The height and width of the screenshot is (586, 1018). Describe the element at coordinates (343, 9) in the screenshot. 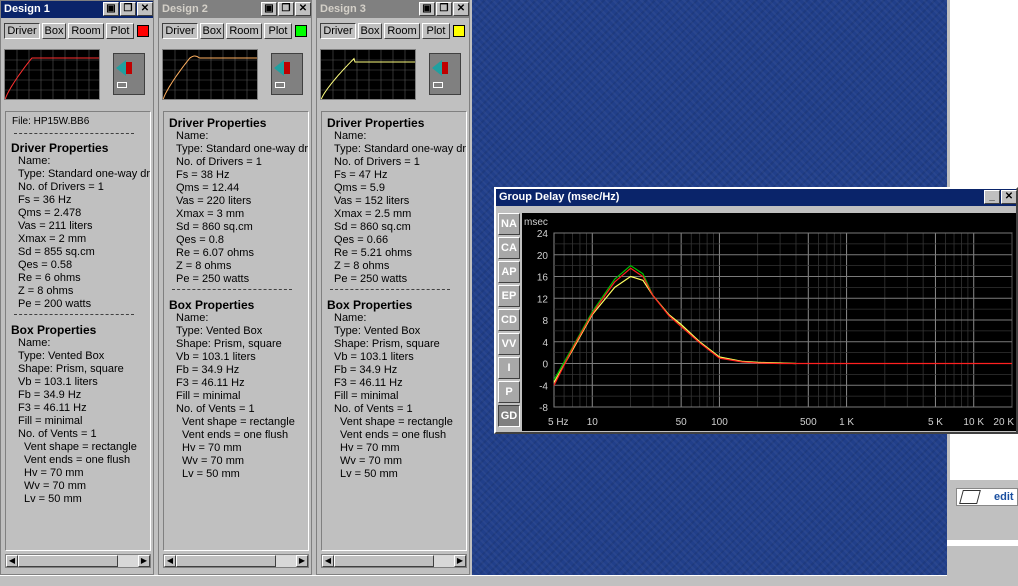

I see `panel-title: Design 3` at that location.